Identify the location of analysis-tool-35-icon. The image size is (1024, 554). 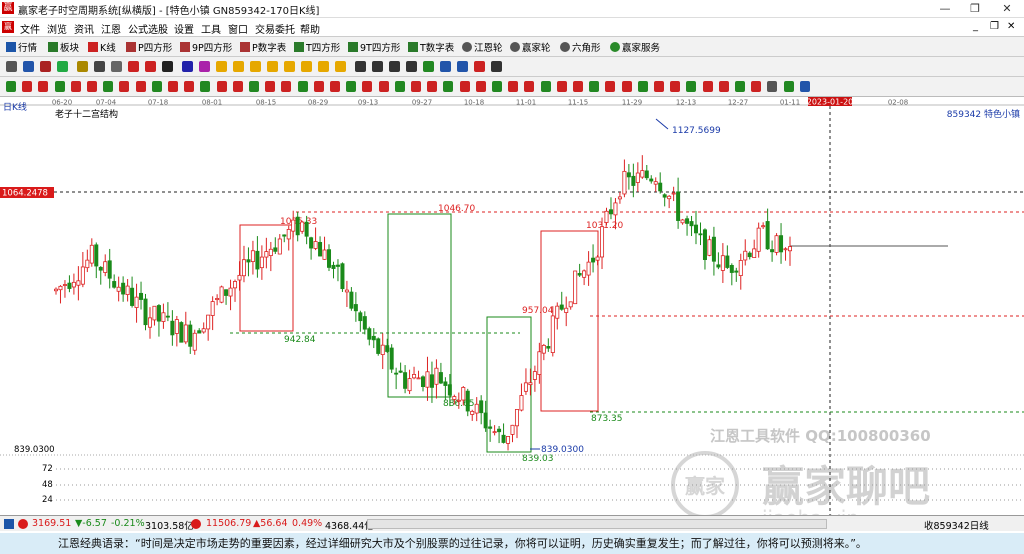
(561, 86).